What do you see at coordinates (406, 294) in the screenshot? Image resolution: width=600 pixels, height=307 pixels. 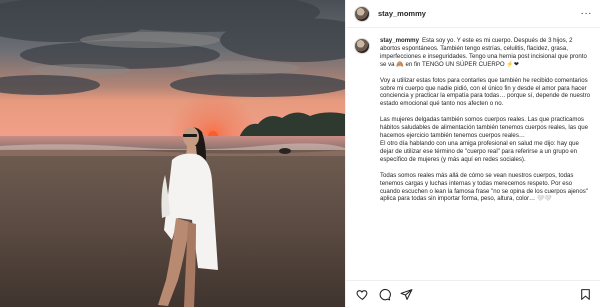 I see `send-icon` at bounding box center [406, 294].